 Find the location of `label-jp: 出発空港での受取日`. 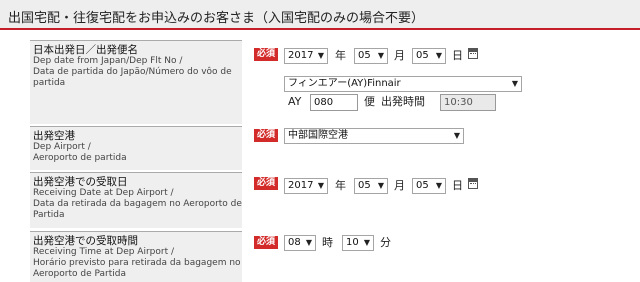

label-jp: 出発空港での受取日 is located at coordinates (80, 182).